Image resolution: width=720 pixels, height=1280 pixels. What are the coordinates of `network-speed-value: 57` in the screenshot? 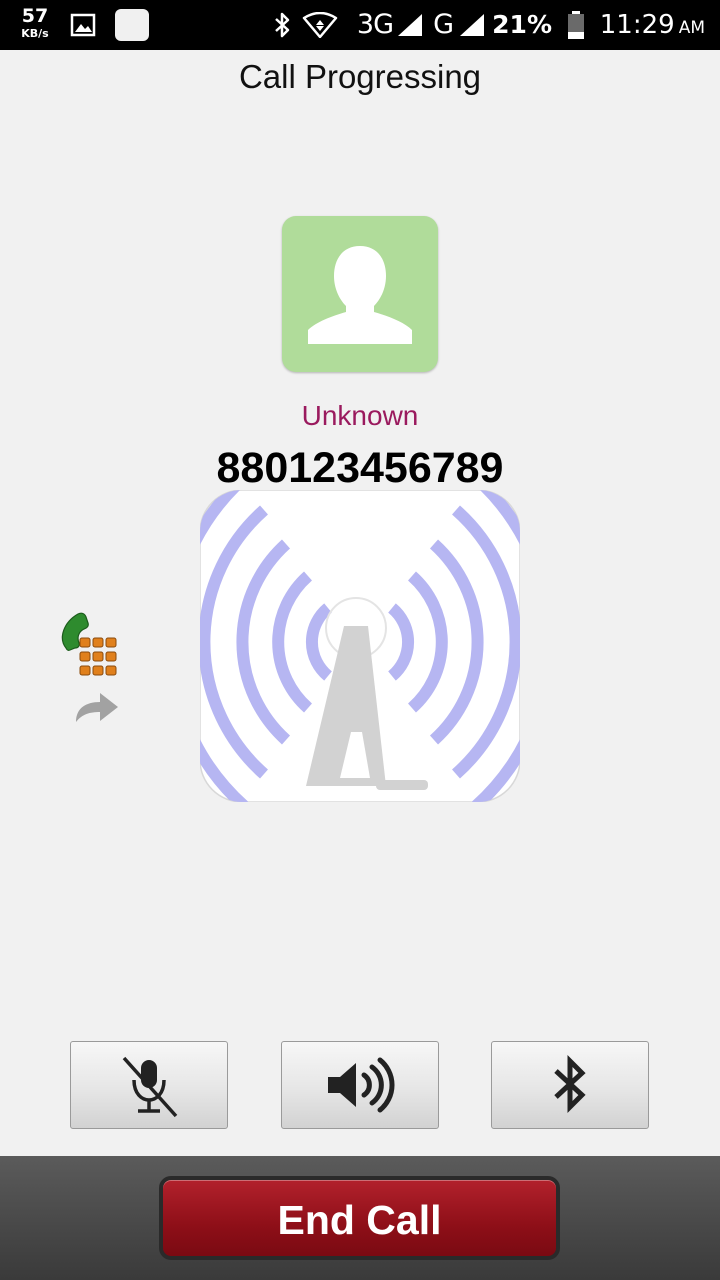 It's located at (35, 16).